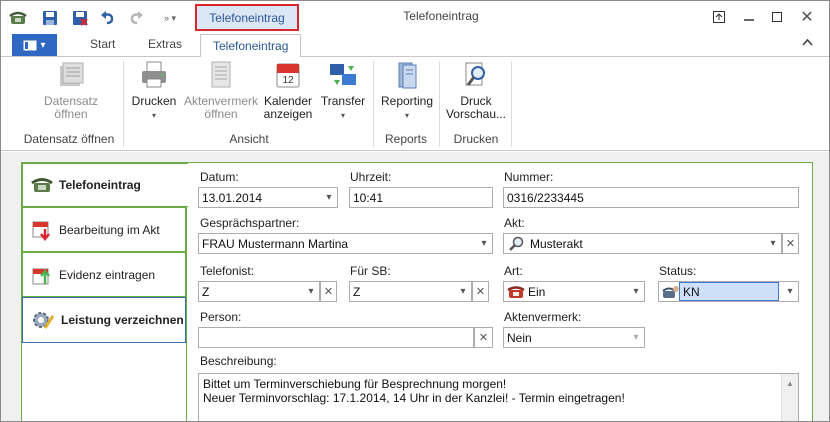  Describe the element at coordinates (790, 243) in the screenshot. I see `akt-clear-icon: ✕` at that location.